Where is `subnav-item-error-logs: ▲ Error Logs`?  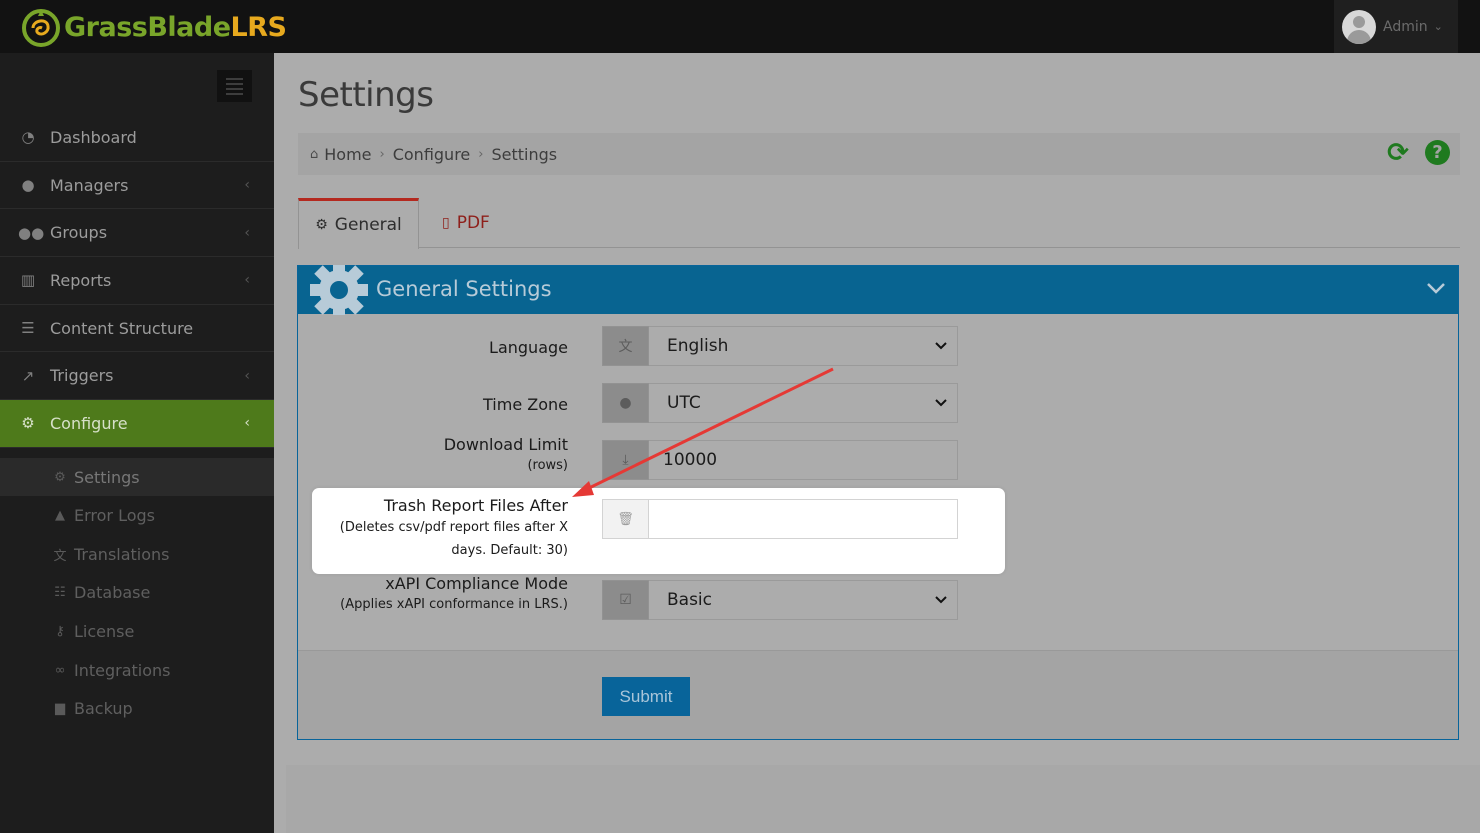 subnav-item-error-logs: ▲ Error Logs is located at coordinates (137, 515).